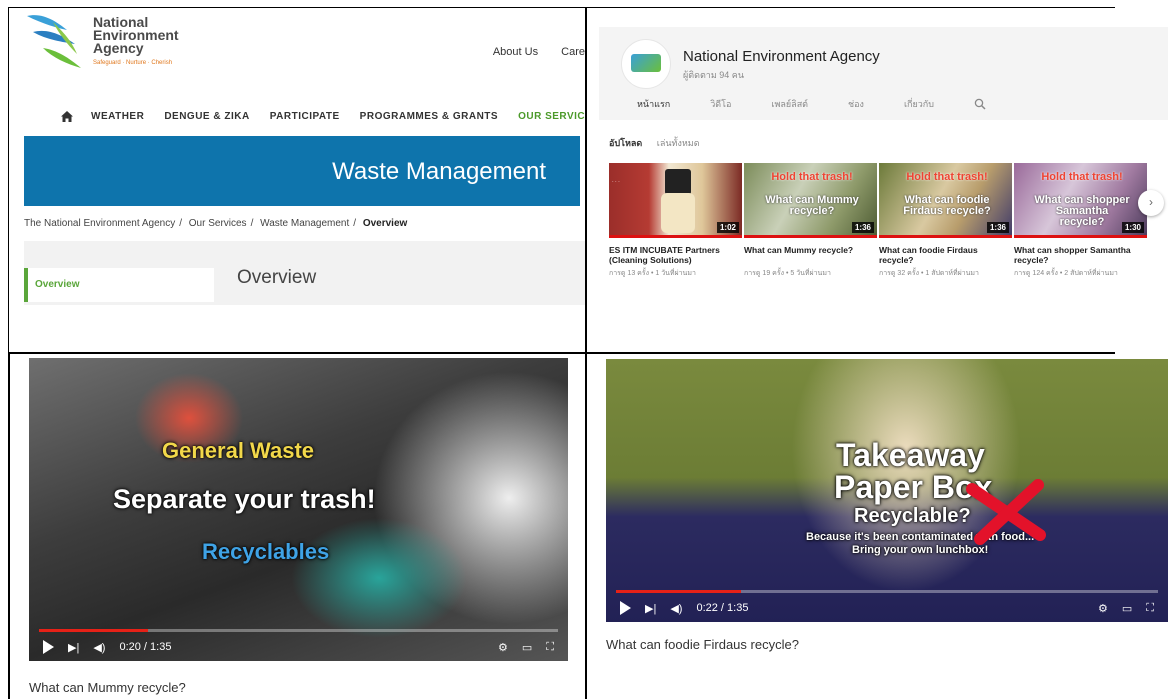 The width and height of the screenshot is (1168, 699). Describe the element at coordinates (702, 644) in the screenshot. I see `video-caption-firdaus: What can foodie Firdaus recycle?` at that location.